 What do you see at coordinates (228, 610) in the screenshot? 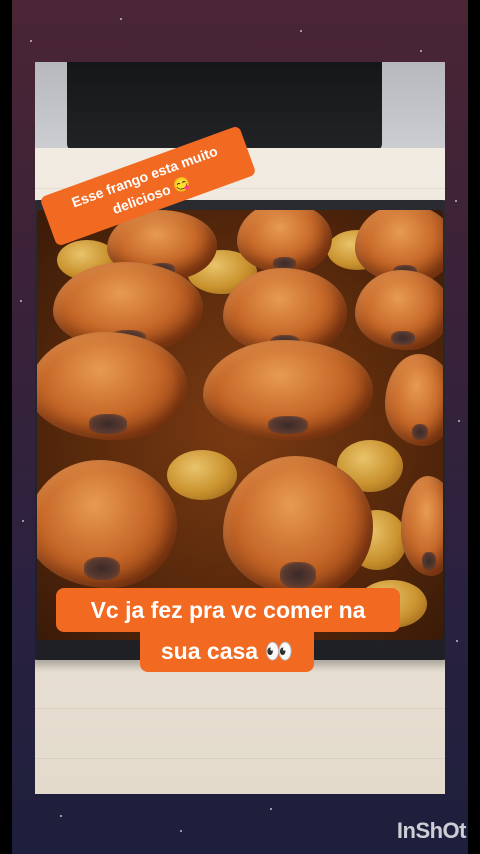
I see `caption-bottom-line-1: Vc ja fez pra vc comer na` at bounding box center [228, 610].